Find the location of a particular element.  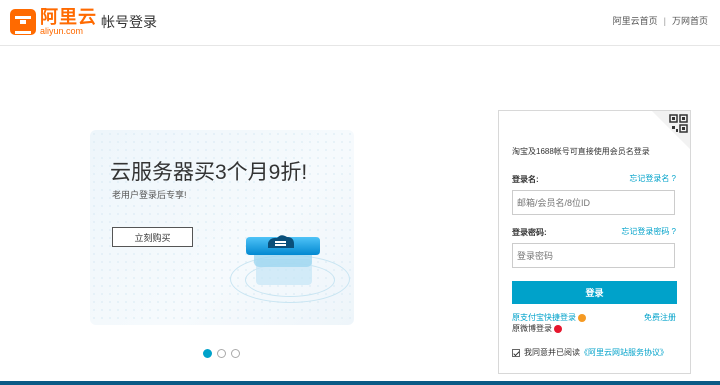

login-tip: 淘宝及1688帐号可直接使用会员名登录 is located at coordinates (581, 151).